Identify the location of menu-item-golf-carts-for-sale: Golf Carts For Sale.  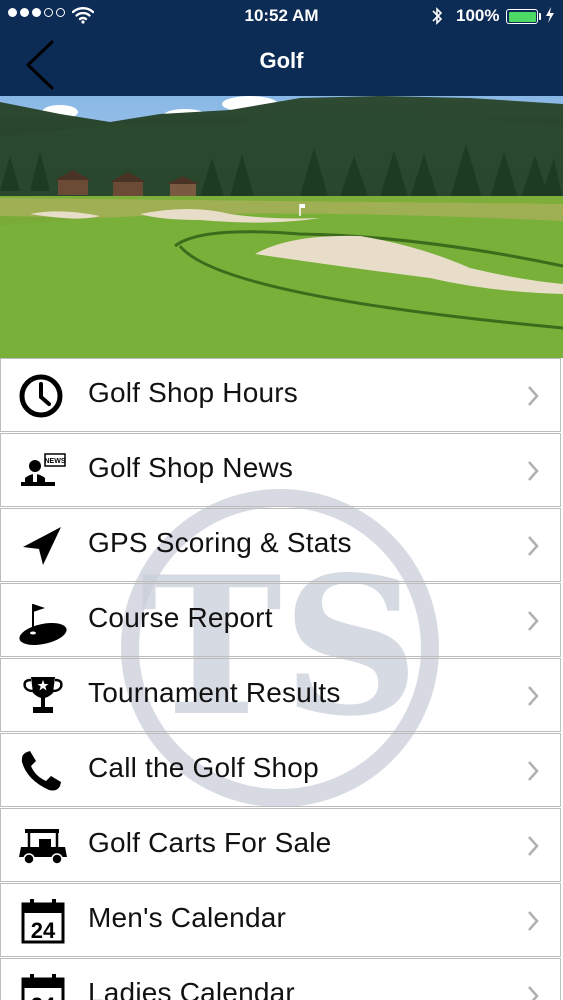
(280, 845).